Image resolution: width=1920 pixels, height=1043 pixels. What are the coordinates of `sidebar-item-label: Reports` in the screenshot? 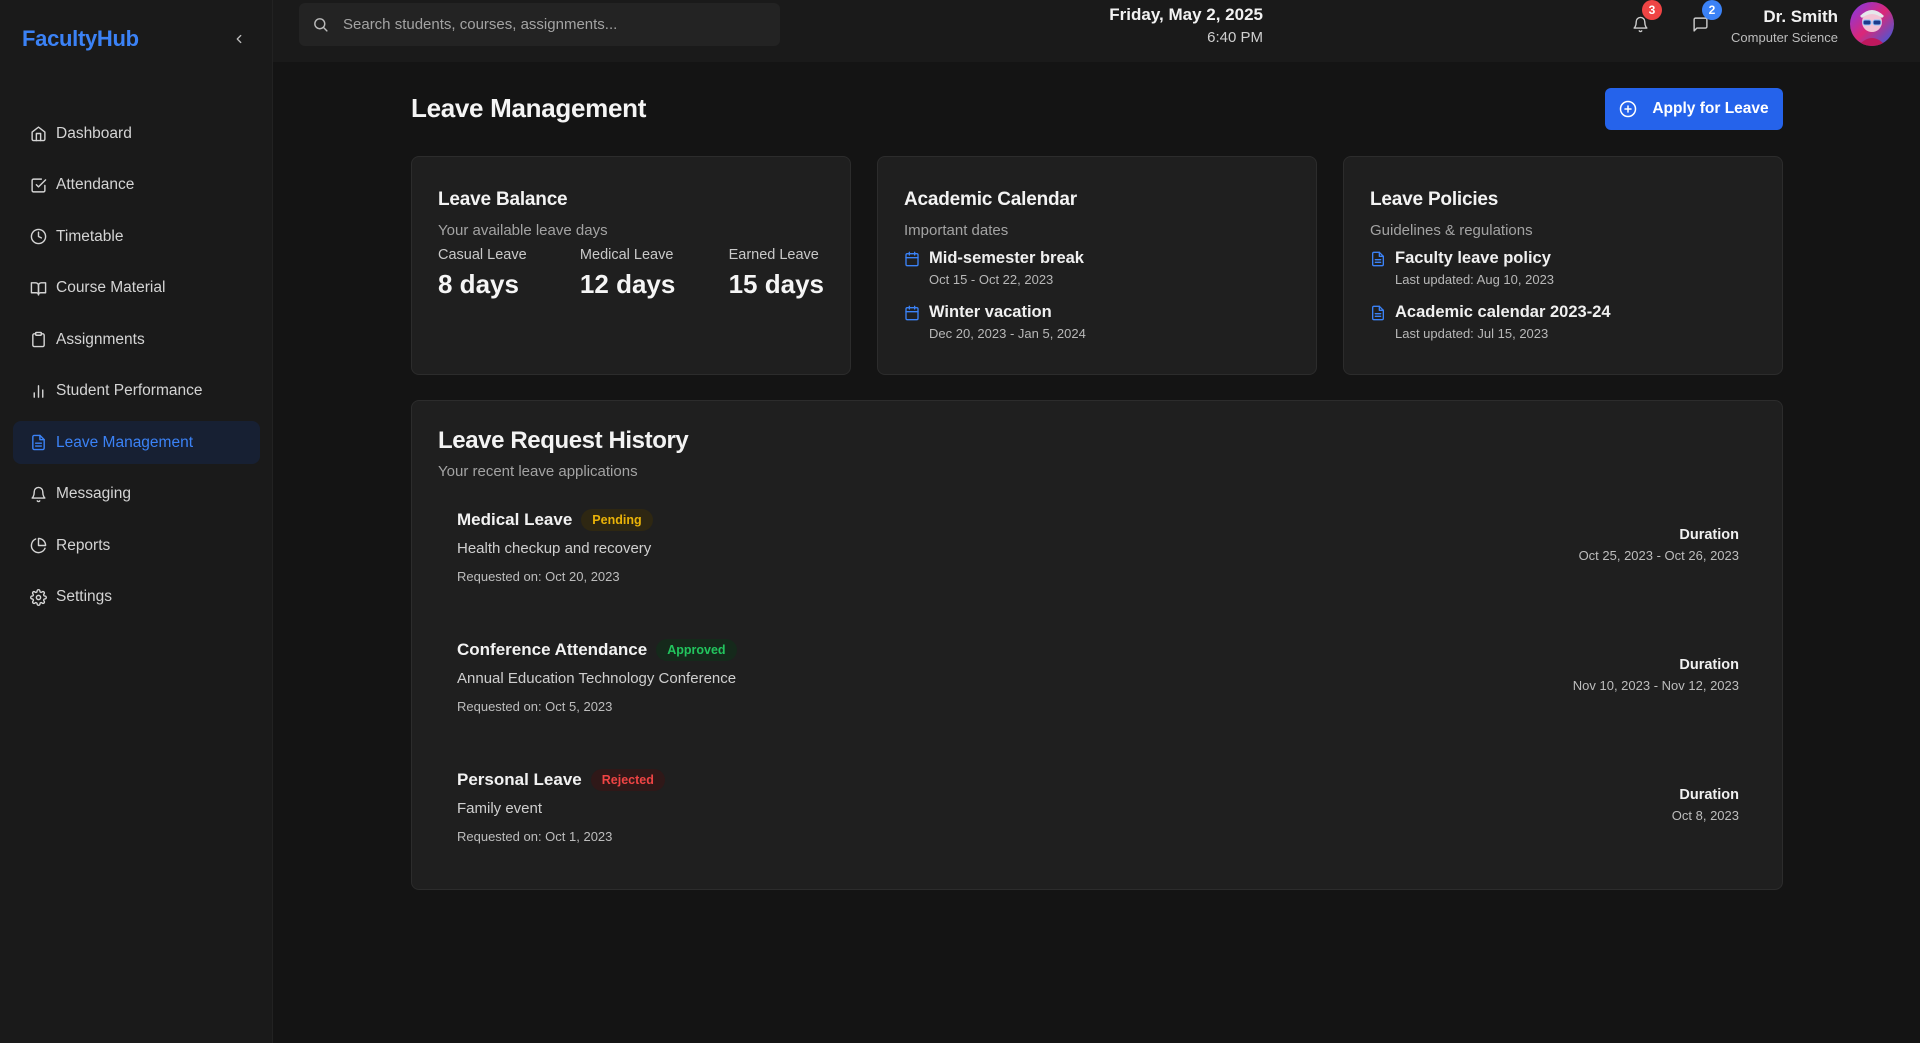 It's located at (83, 545).